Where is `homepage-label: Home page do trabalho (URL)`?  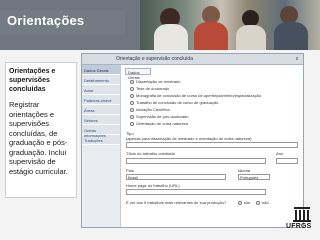
homepage-label: Home page do trabalho (URL) is located at coordinates (153, 185).